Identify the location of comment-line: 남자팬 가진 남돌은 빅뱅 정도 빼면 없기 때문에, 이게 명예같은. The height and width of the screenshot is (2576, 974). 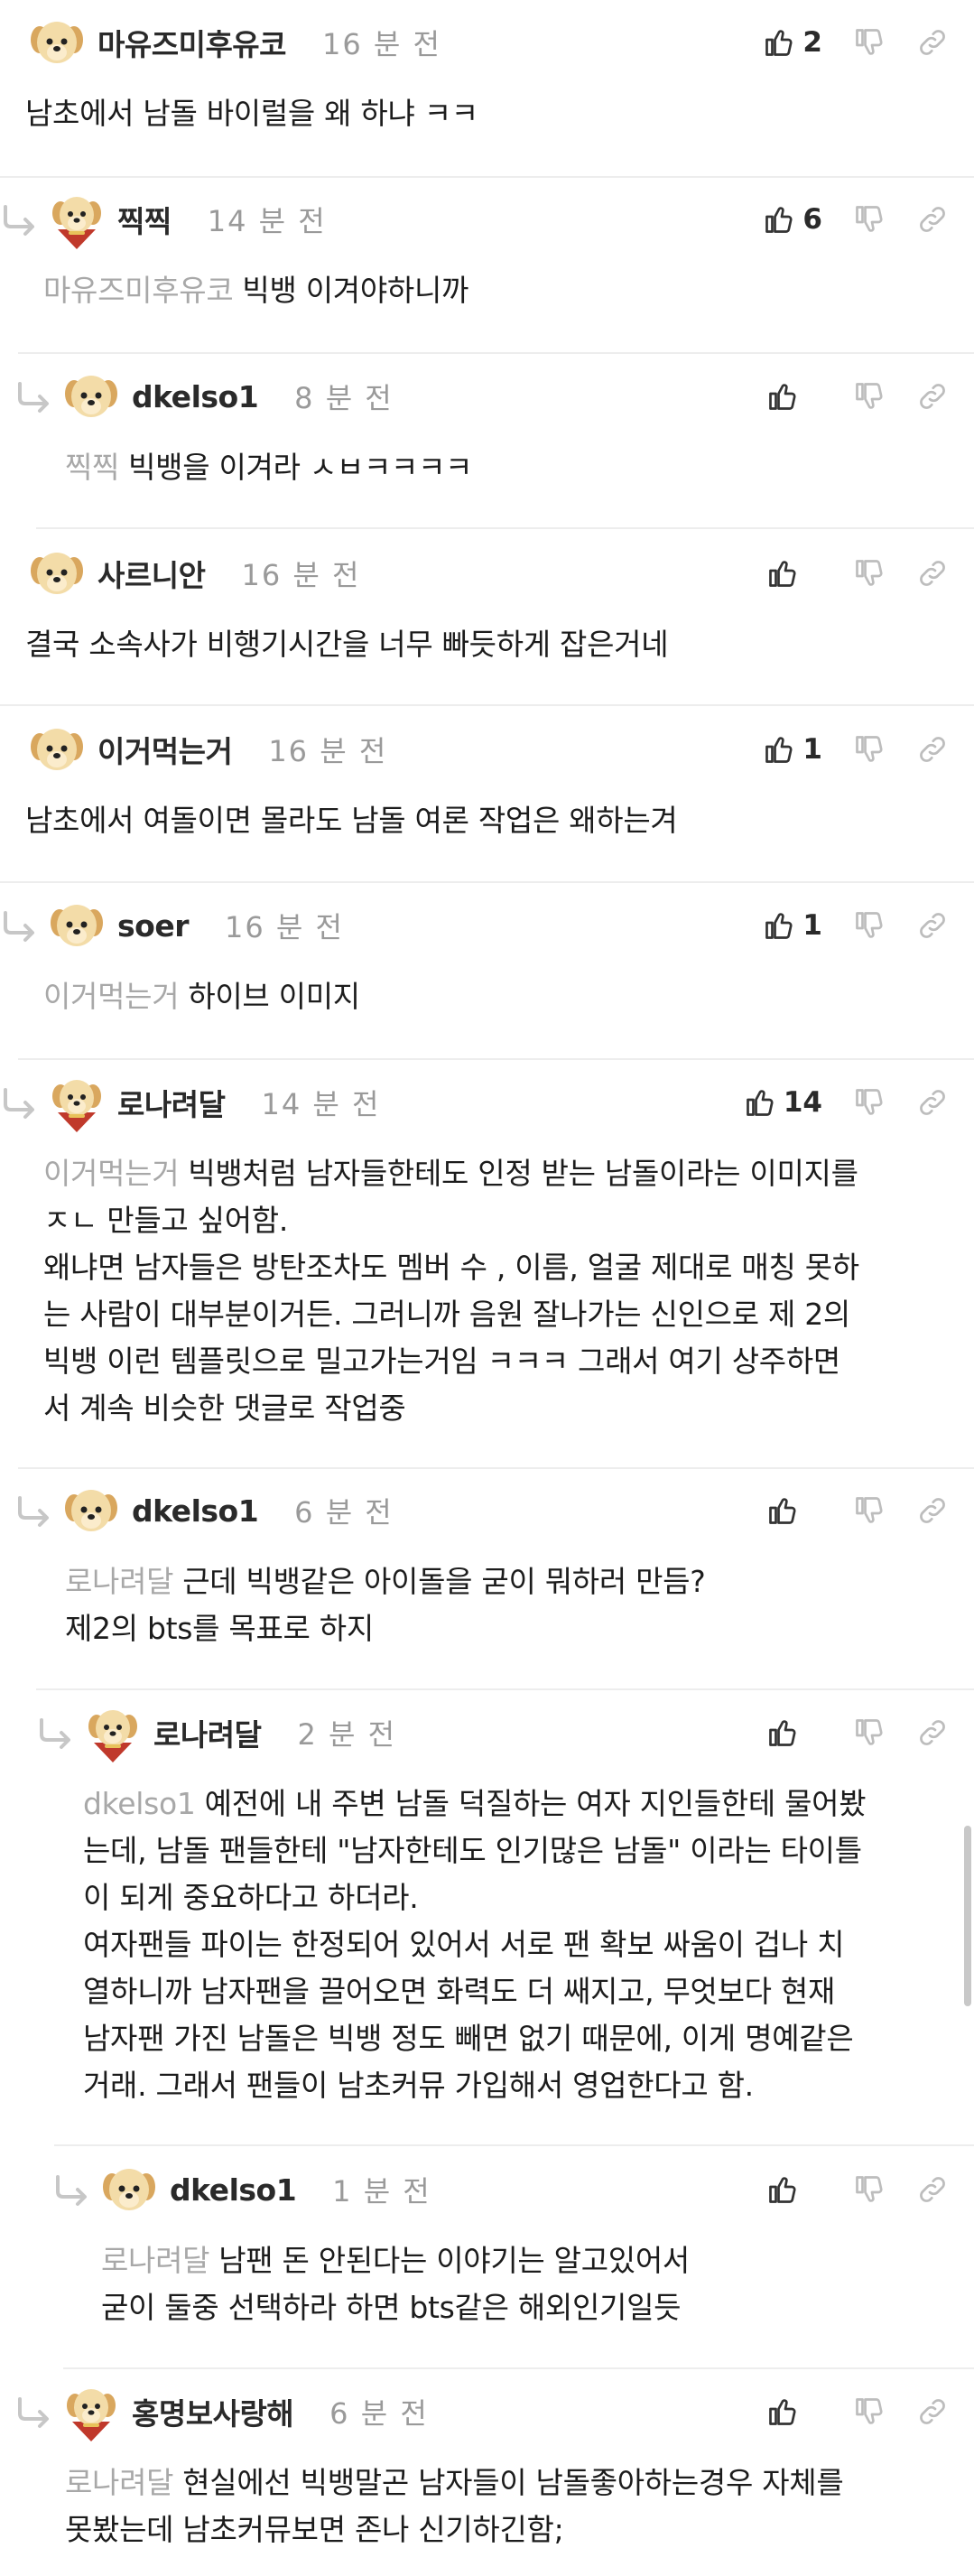
(468, 2038).